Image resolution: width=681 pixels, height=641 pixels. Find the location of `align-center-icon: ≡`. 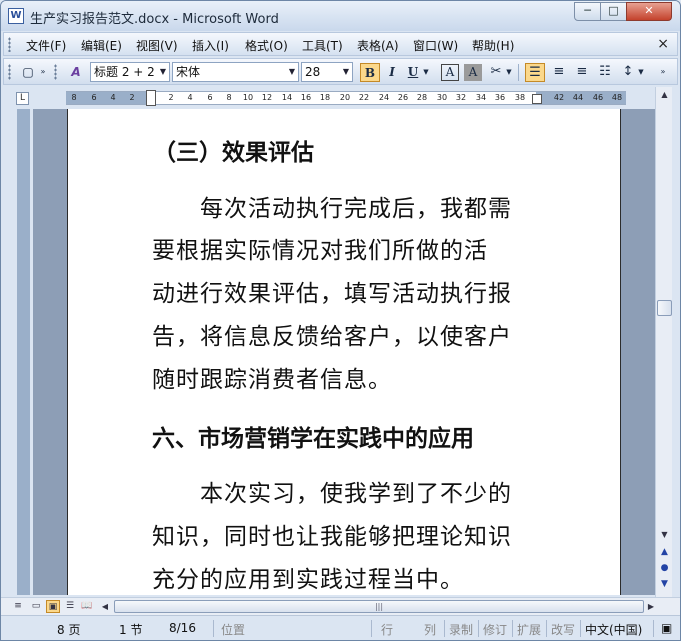

align-center-icon: ≡ is located at coordinates (559, 72).